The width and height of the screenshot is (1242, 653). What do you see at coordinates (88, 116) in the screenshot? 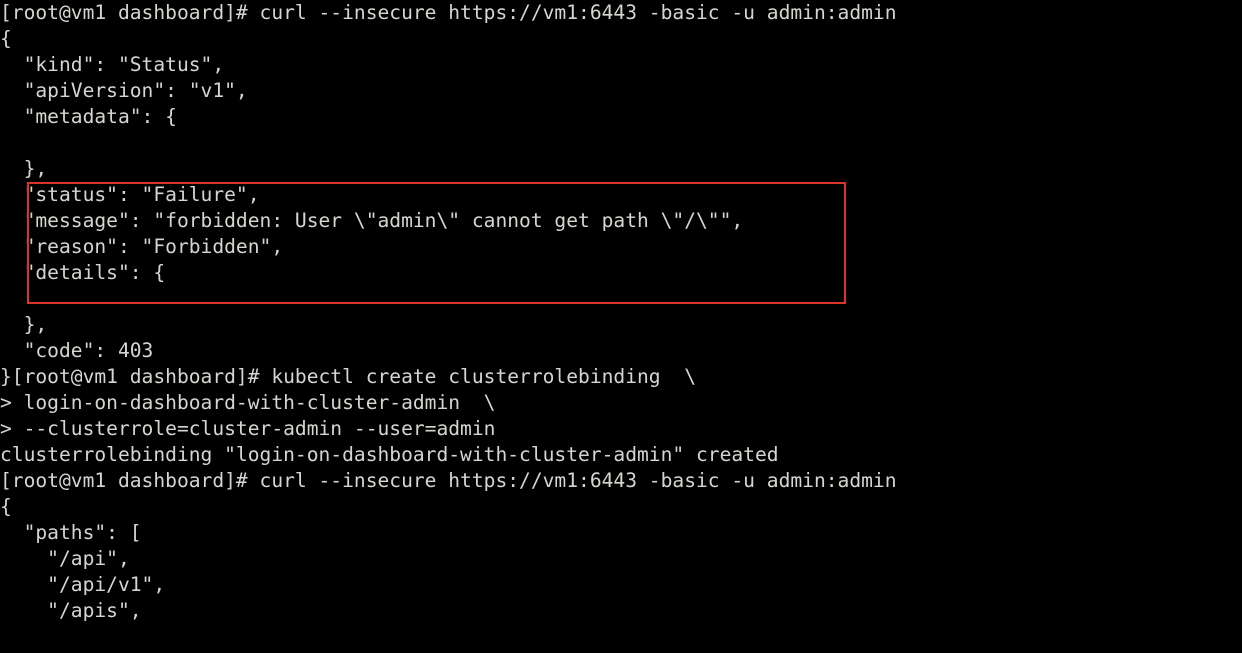
I see `terminal-line: "metadata": {` at bounding box center [88, 116].